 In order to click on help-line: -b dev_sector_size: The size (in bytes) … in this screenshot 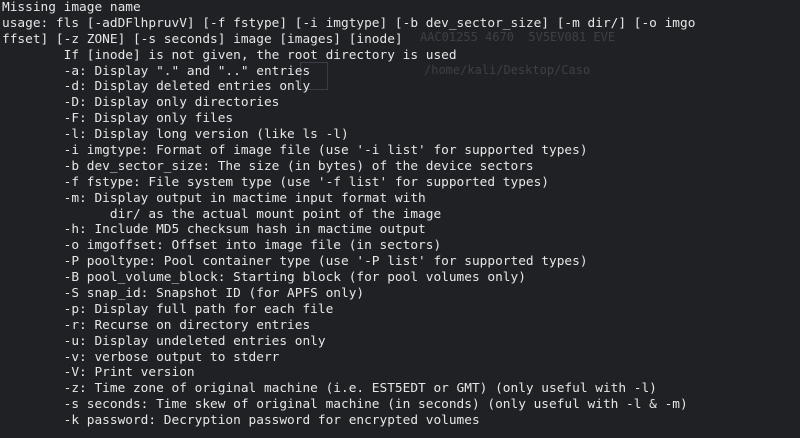, I will do `click(268, 166)`.